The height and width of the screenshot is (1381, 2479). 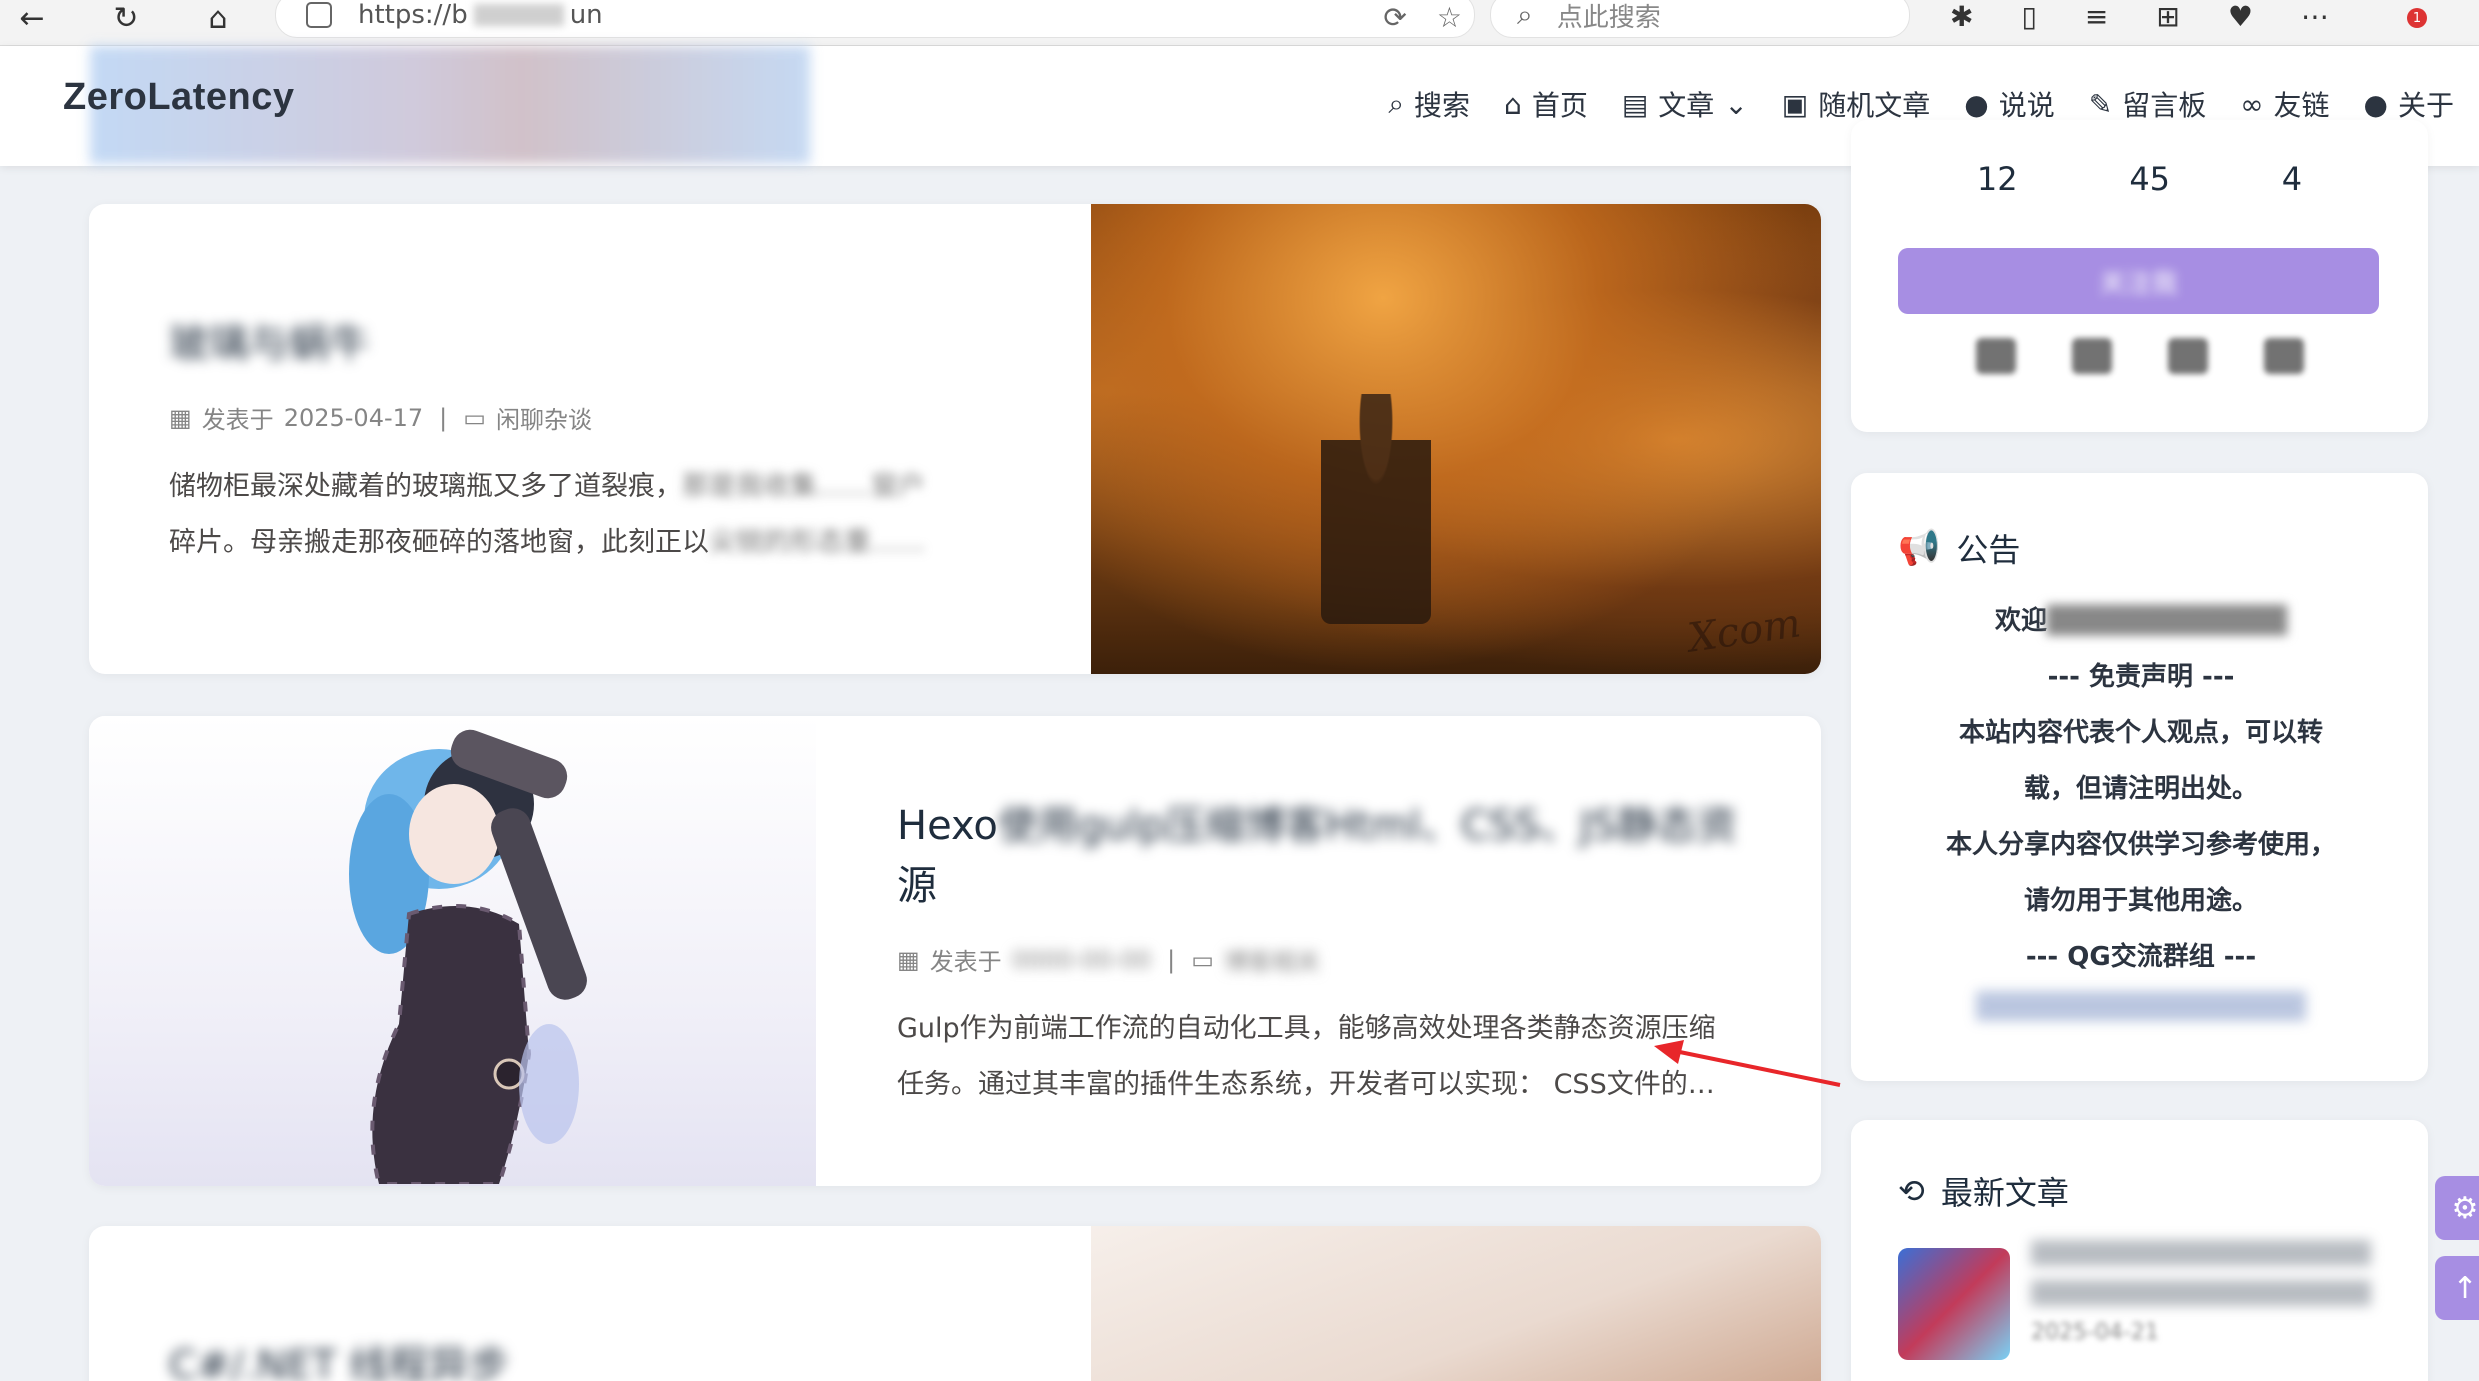 What do you see at coordinates (2315, 16) in the screenshot?
I see `more-menu-icon: ⋯` at bounding box center [2315, 16].